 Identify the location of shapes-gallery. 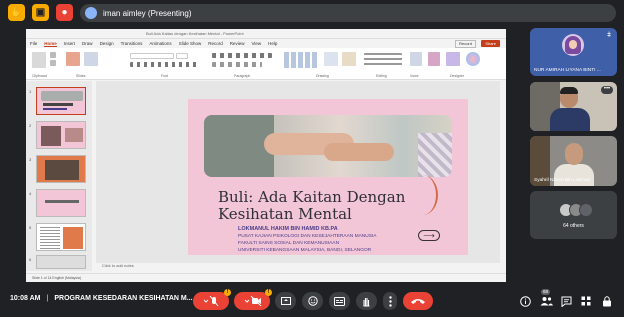
(301, 60).